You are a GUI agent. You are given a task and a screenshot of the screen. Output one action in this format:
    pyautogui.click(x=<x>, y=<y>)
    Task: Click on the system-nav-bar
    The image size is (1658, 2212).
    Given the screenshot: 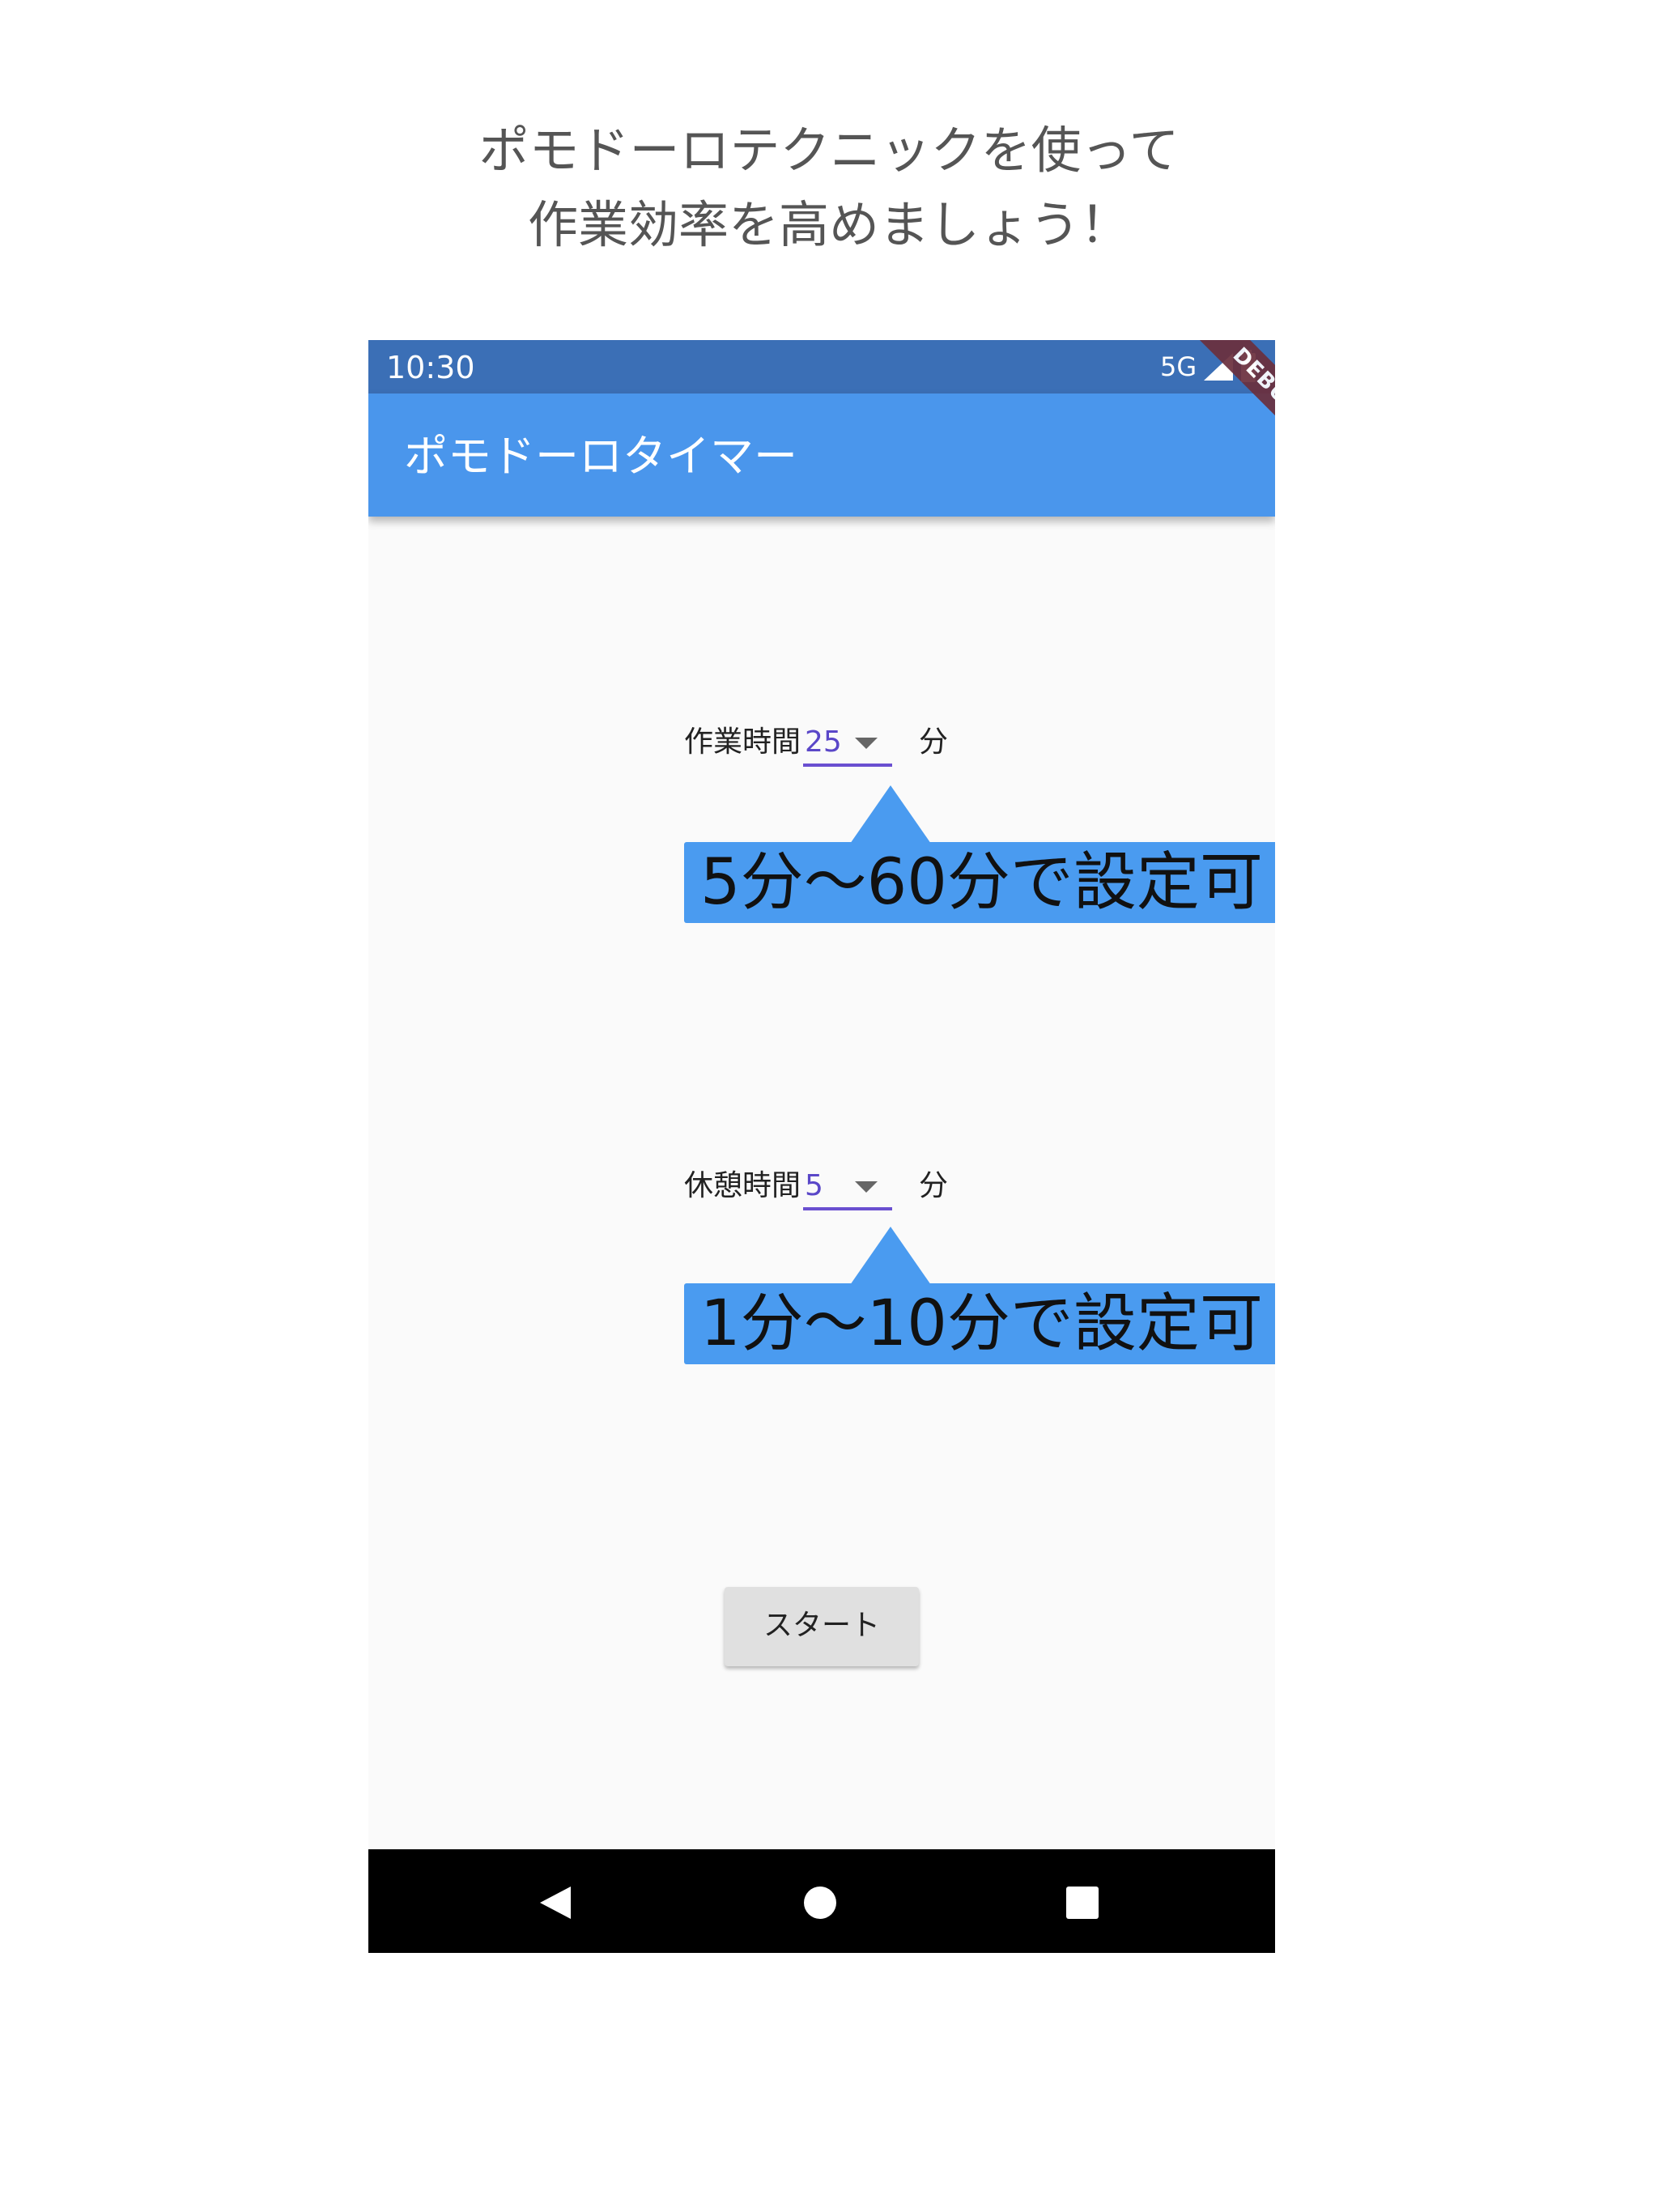 What is the action you would take?
    pyautogui.click(x=821, y=1901)
    